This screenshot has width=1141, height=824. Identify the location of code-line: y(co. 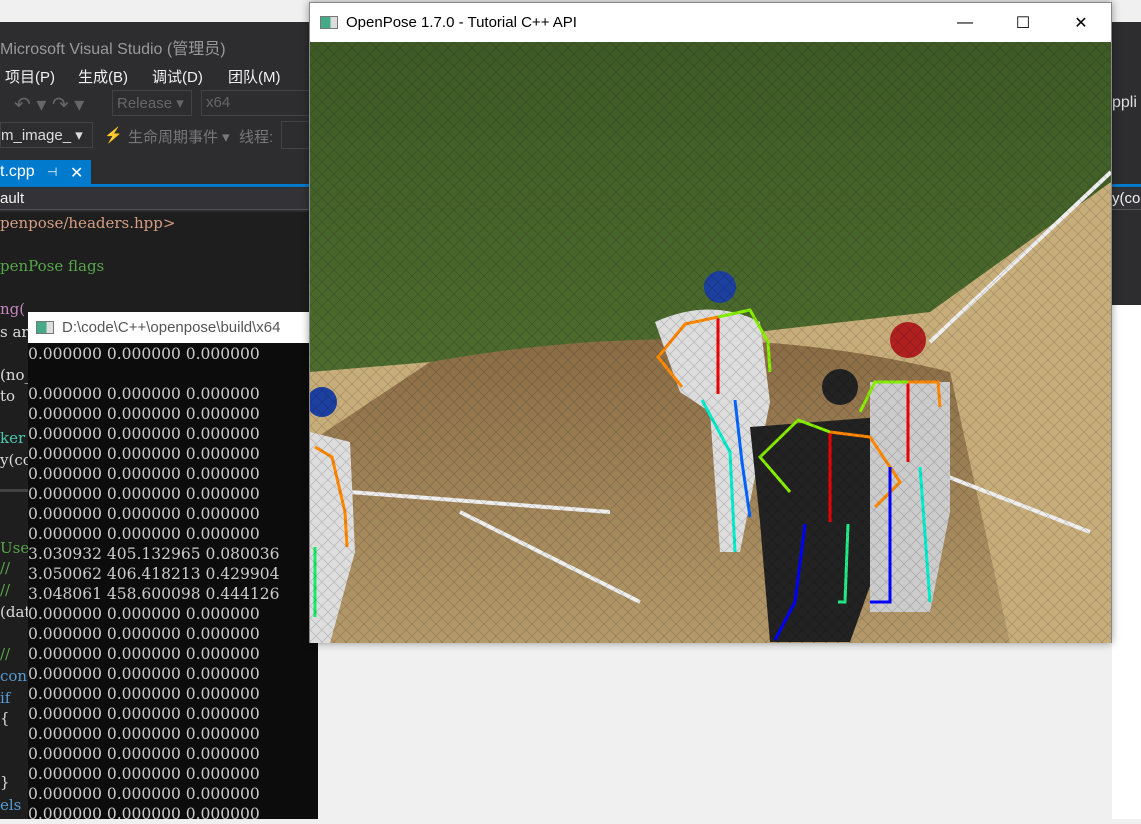
(16, 460).